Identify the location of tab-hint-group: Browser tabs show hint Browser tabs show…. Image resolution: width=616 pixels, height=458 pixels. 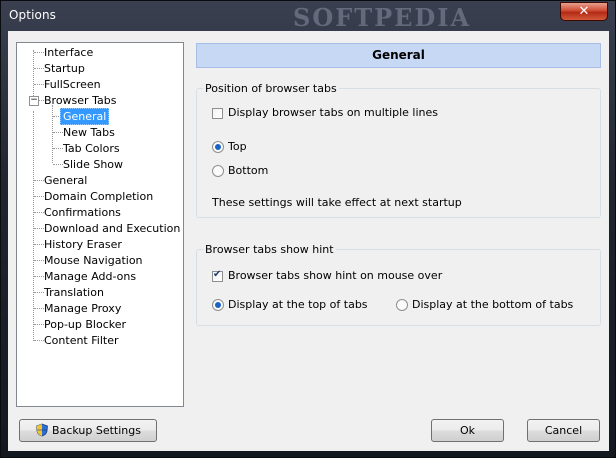
(398, 284).